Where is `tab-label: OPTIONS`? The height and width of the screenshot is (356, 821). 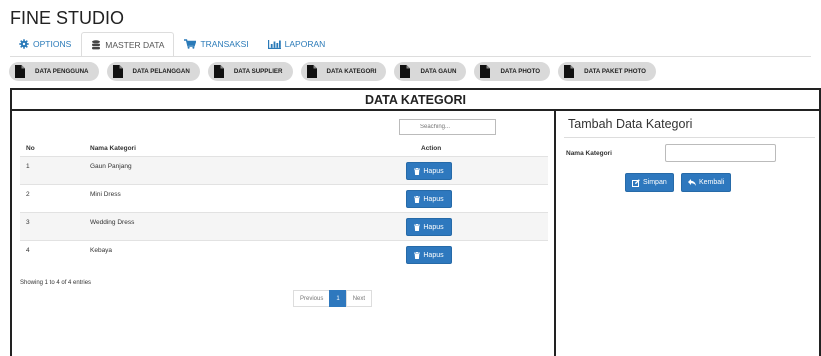
tab-label: OPTIONS is located at coordinates (52, 44).